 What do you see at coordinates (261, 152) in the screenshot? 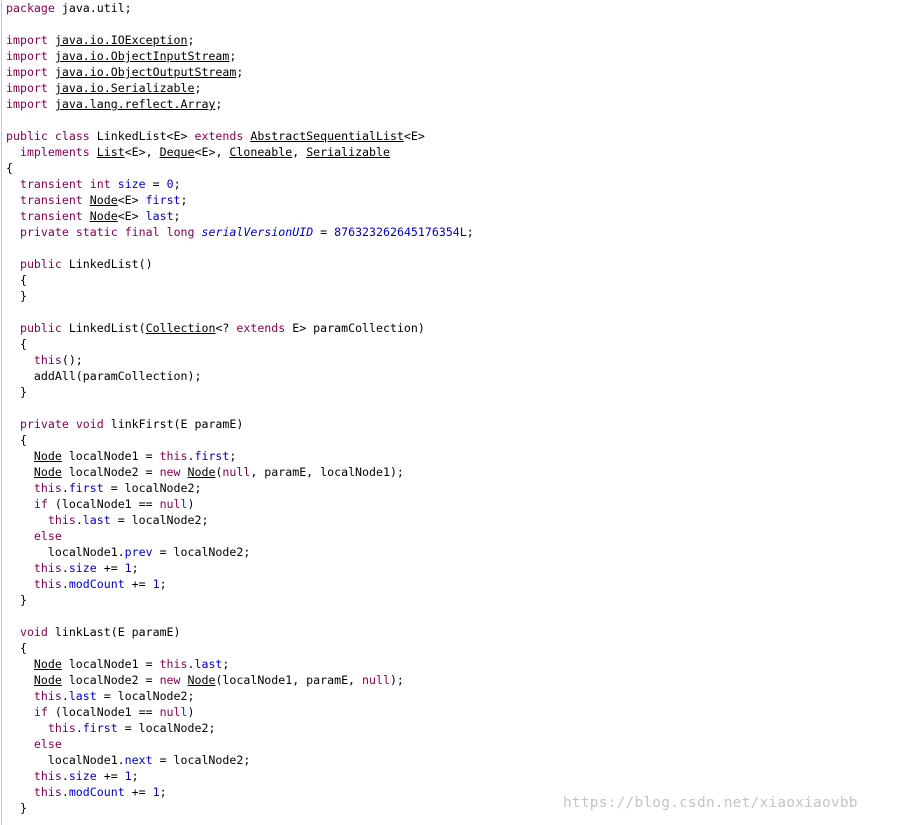
I see `type-reference-token: Cloneable` at bounding box center [261, 152].